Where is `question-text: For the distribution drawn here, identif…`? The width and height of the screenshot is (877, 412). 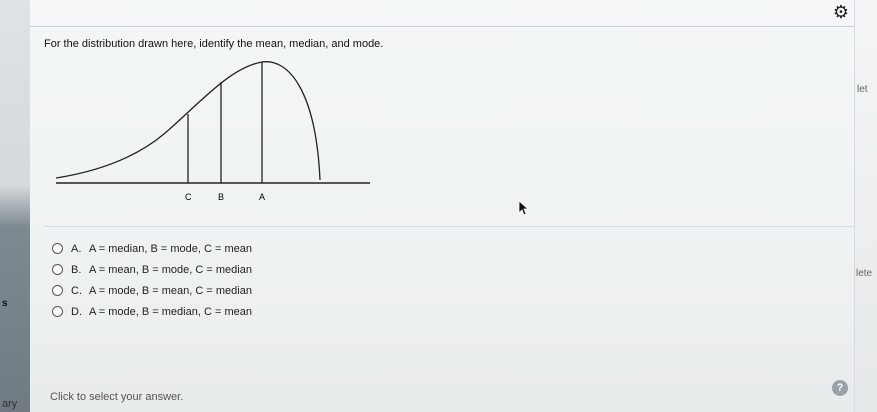 question-text: For the distribution drawn here, identif… is located at coordinates (214, 44).